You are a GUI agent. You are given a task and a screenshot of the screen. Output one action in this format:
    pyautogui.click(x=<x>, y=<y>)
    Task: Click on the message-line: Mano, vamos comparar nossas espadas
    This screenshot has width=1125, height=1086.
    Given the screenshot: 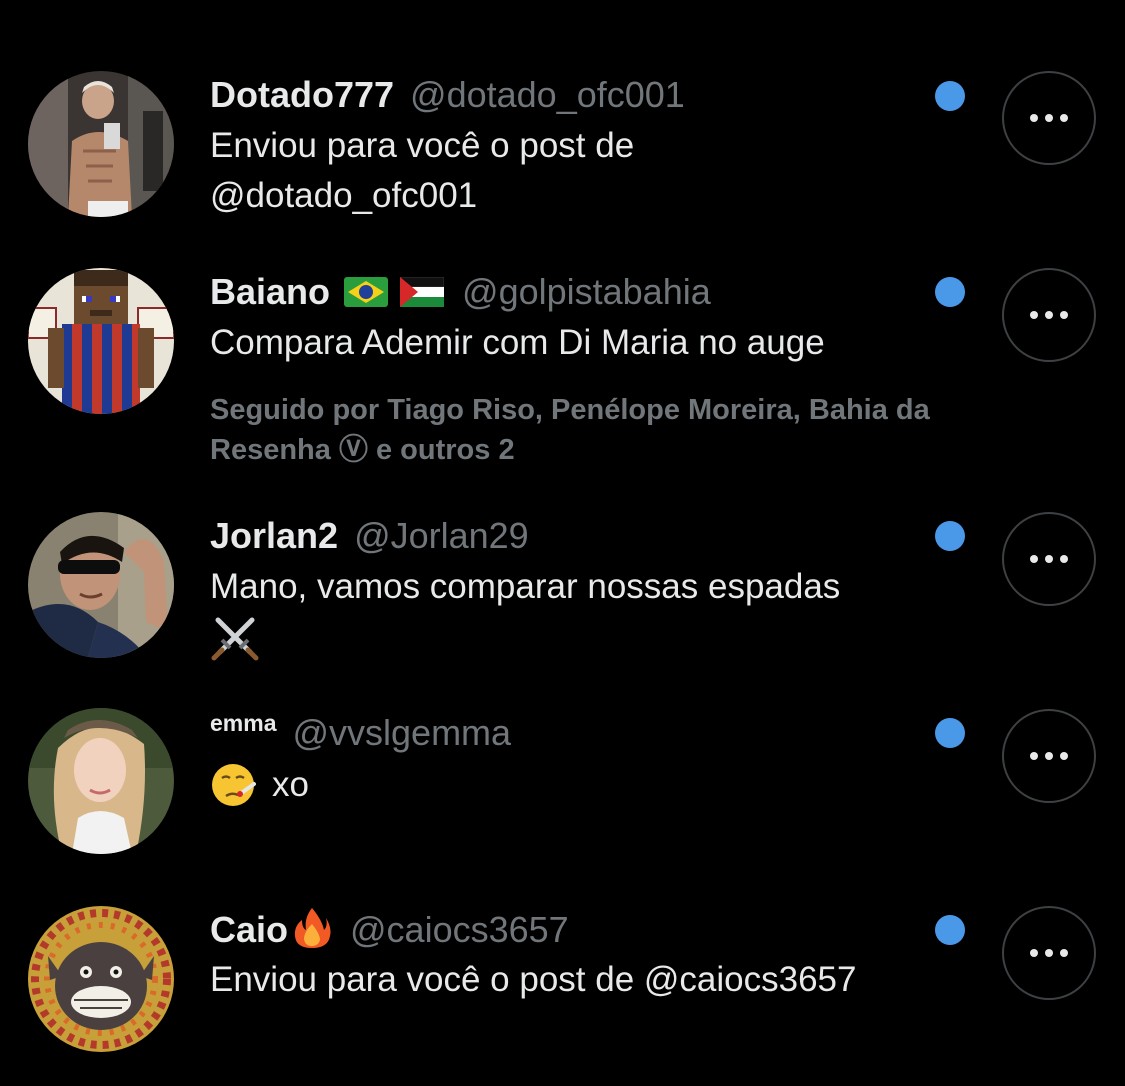 What is the action you would take?
    pyautogui.click(x=525, y=586)
    